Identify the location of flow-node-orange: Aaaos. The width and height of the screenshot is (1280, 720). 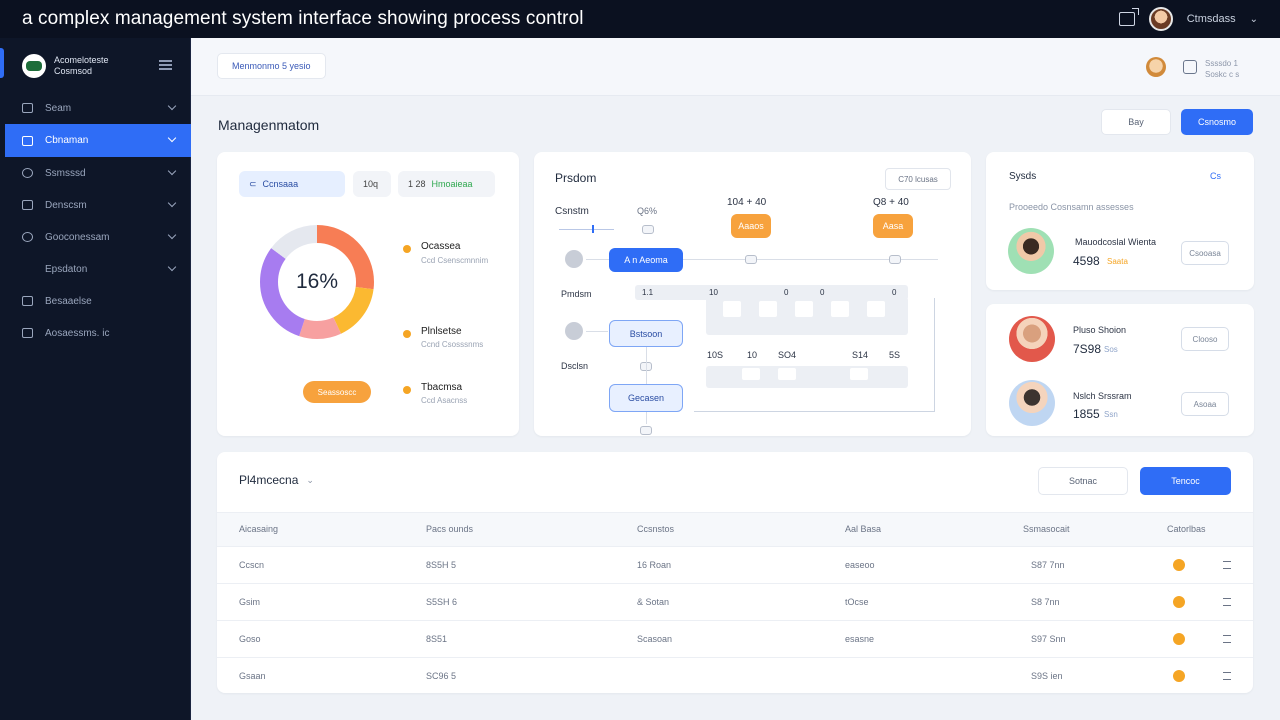
(751, 226).